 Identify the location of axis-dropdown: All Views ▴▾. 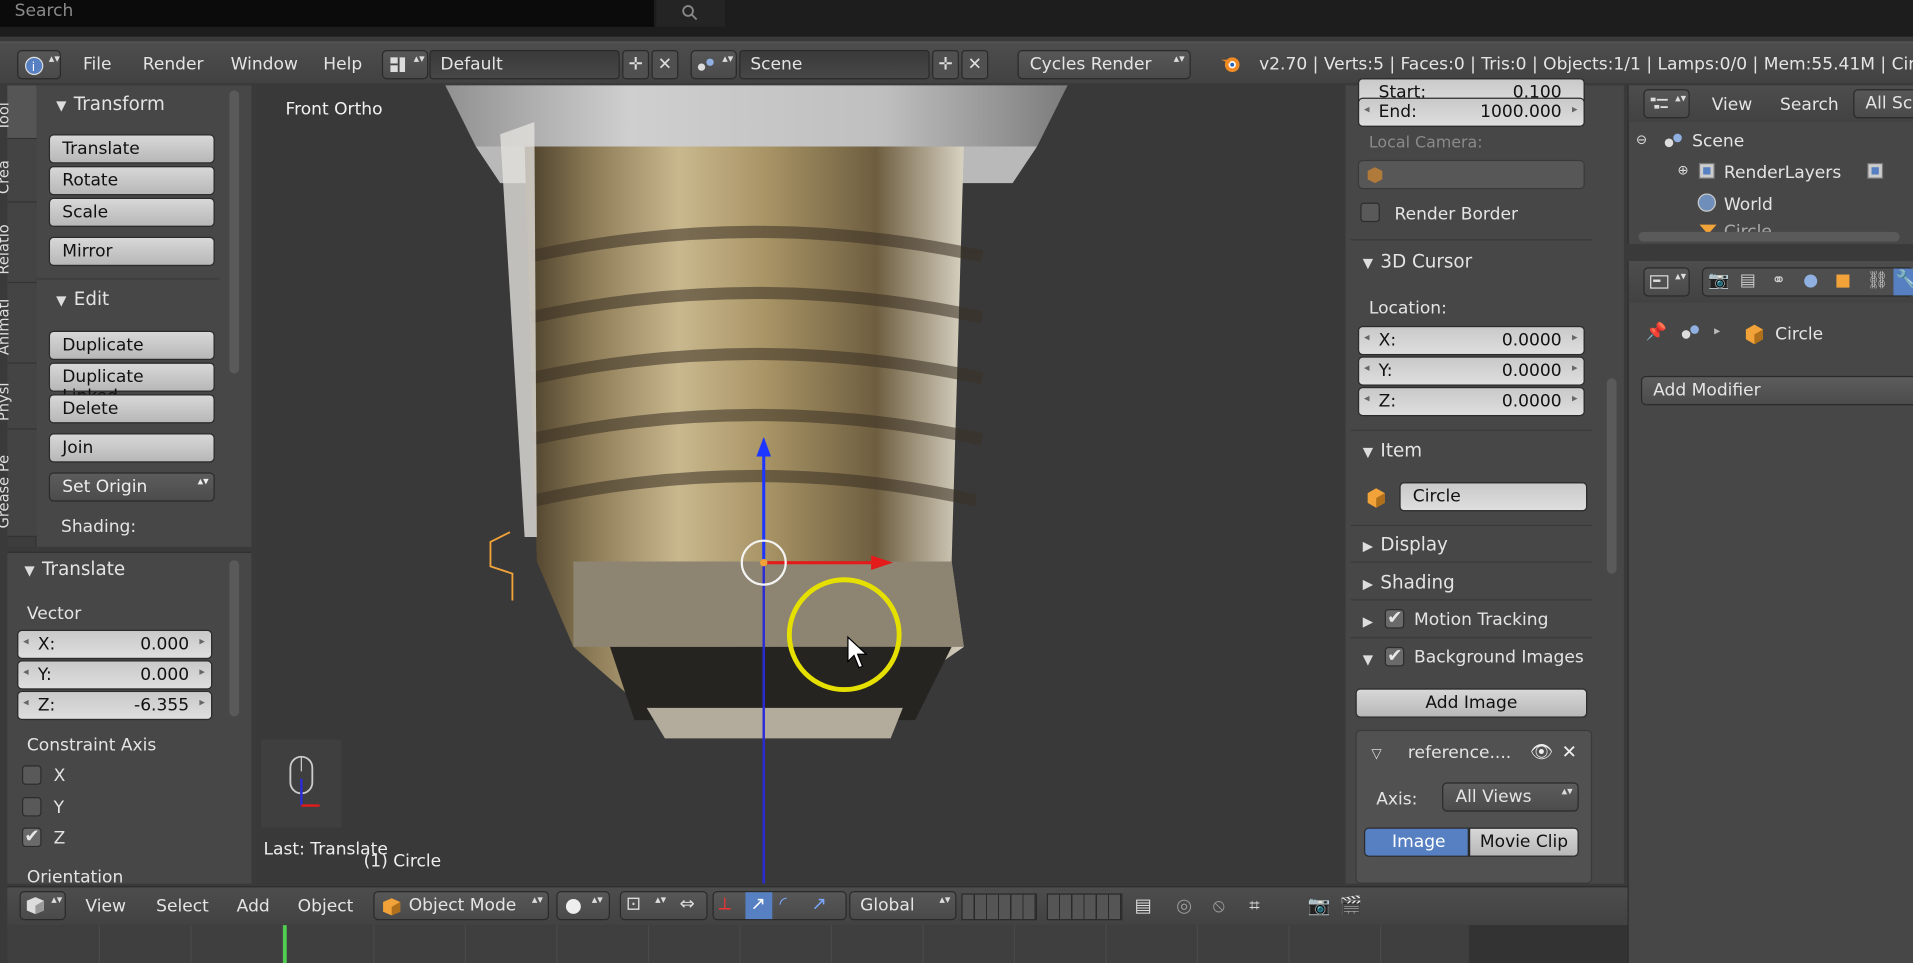
(1510, 797).